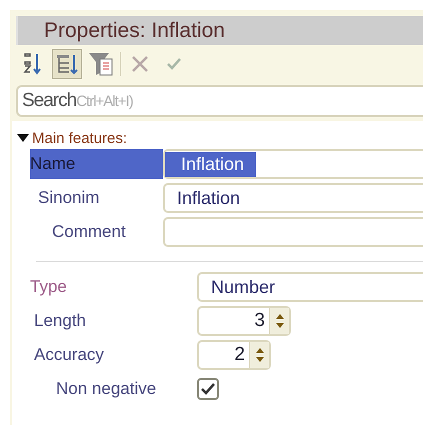 The image size is (423, 425). I want to click on spin-field: 2, so click(234, 355).